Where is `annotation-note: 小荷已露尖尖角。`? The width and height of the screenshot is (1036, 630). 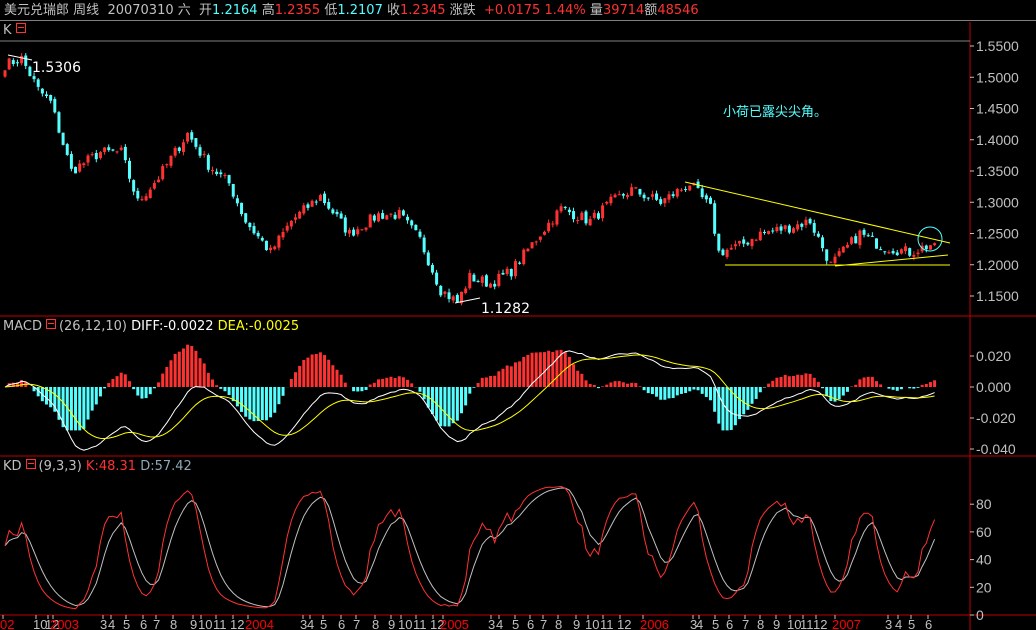 annotation-note: 小荷已露尖尖角。 is located at coordinates (775, 112).